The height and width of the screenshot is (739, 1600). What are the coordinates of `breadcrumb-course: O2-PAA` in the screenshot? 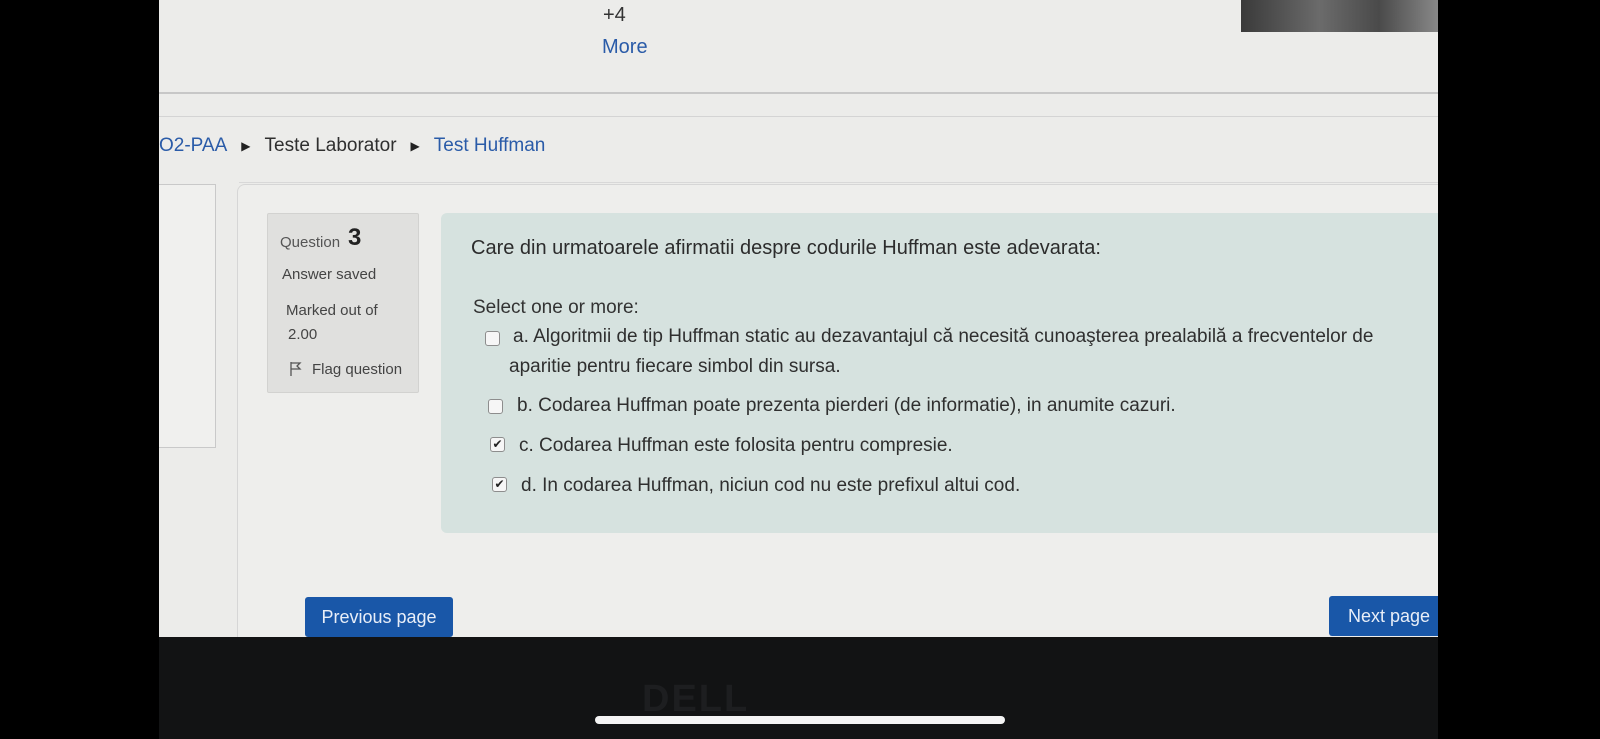 It's located at (193, 145).